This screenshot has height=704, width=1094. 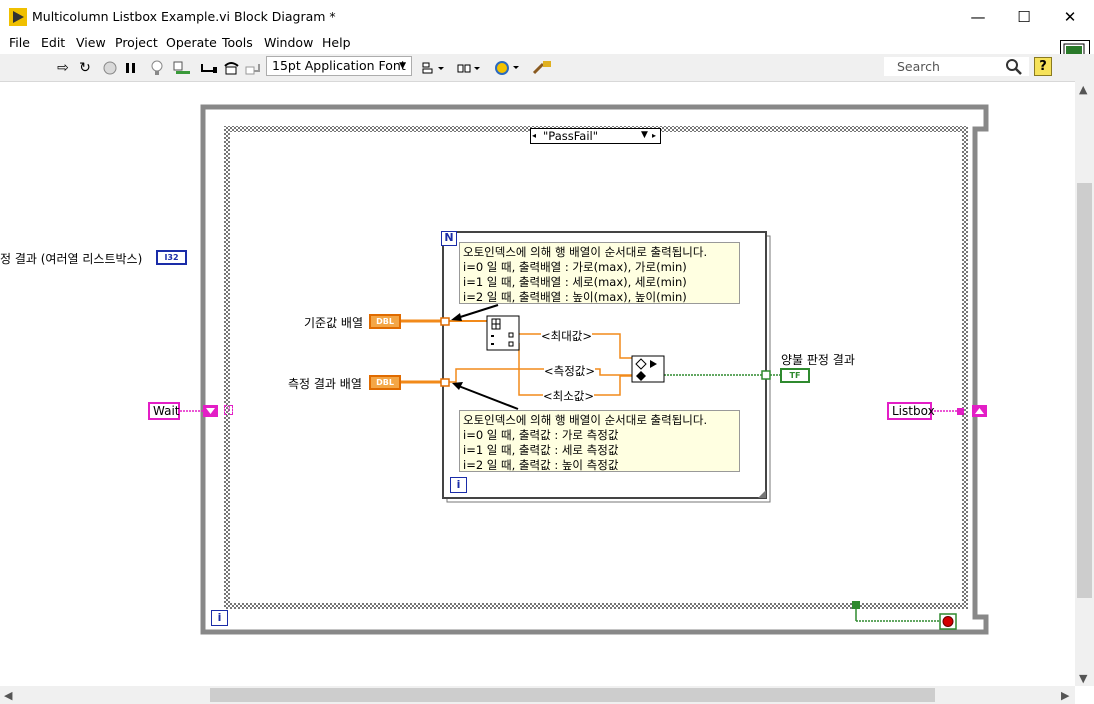 What do you see at coordinates (131, 68) in the screenshot?
I see `pause-icon` at bounding box center [131, 68].